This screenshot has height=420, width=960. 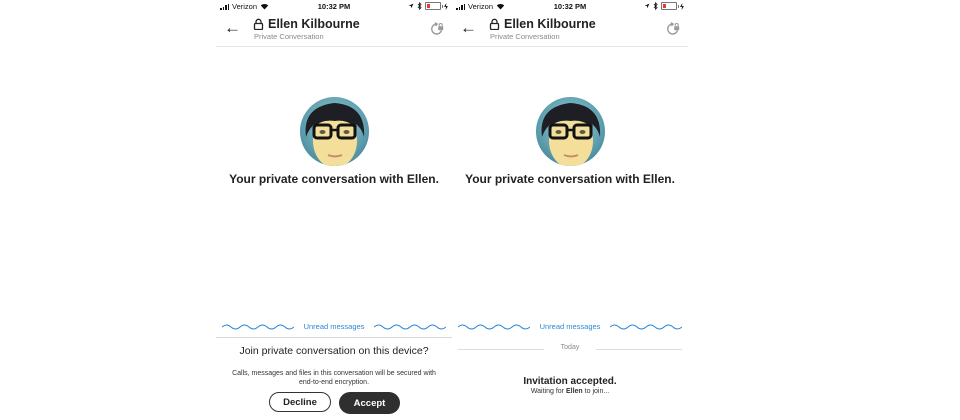 What do you see at coordinates (300, 402) in the screenshot?
I see `decline-button: Decline` at bounding box center [300, 402].